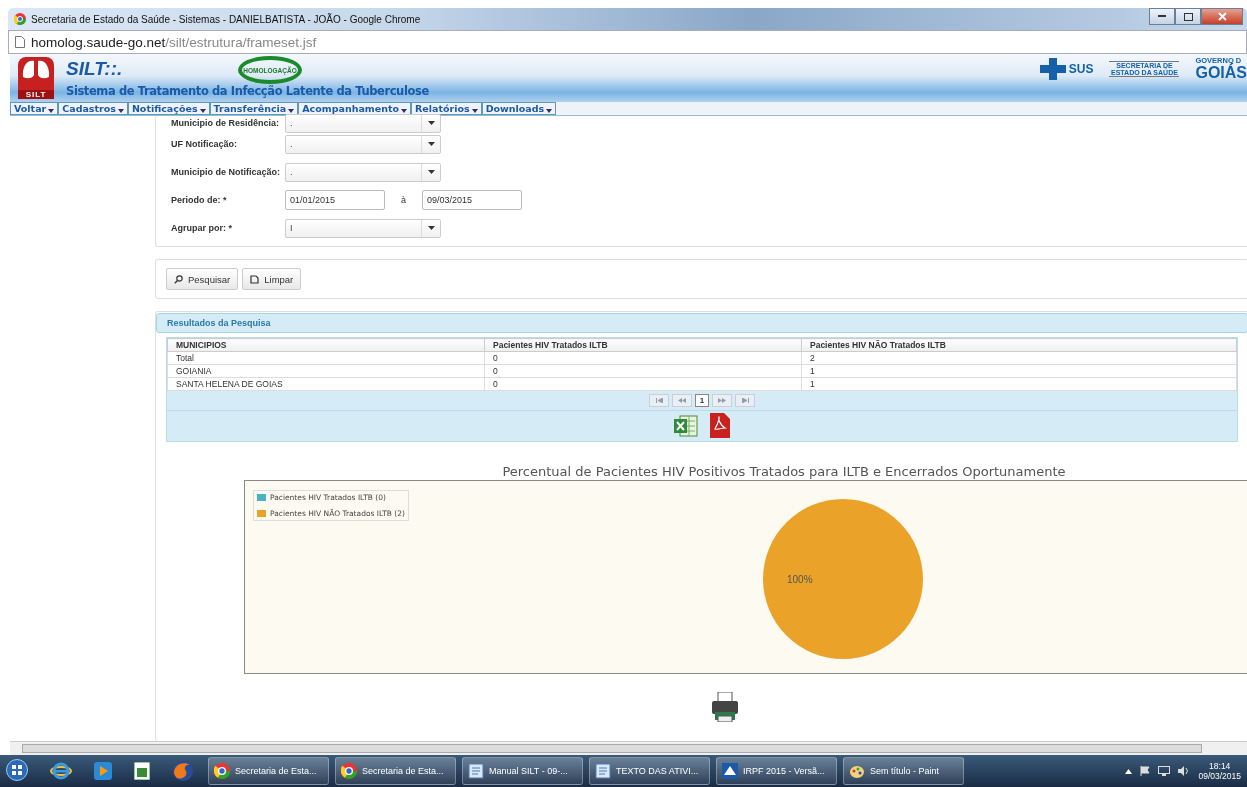  What do you see at coordinates (202, 228) in the screenshot?
I see `field-label: Agrupar por: *` at bounding box center [202, 228].